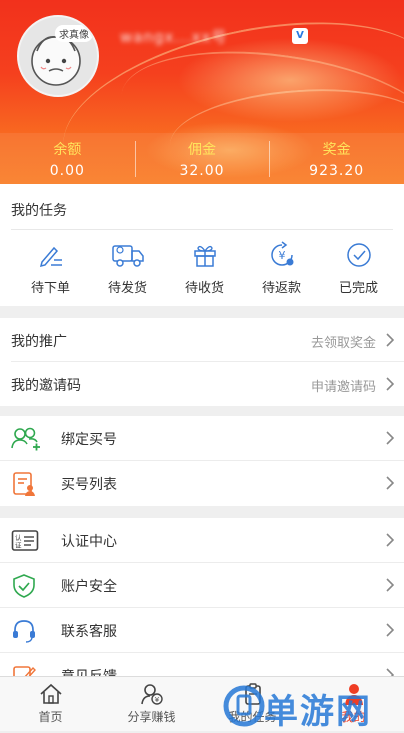 Image resolution: width=404 pixels, height=733 pixels. I want to click on task-label: 待返款, so click(281, 288).